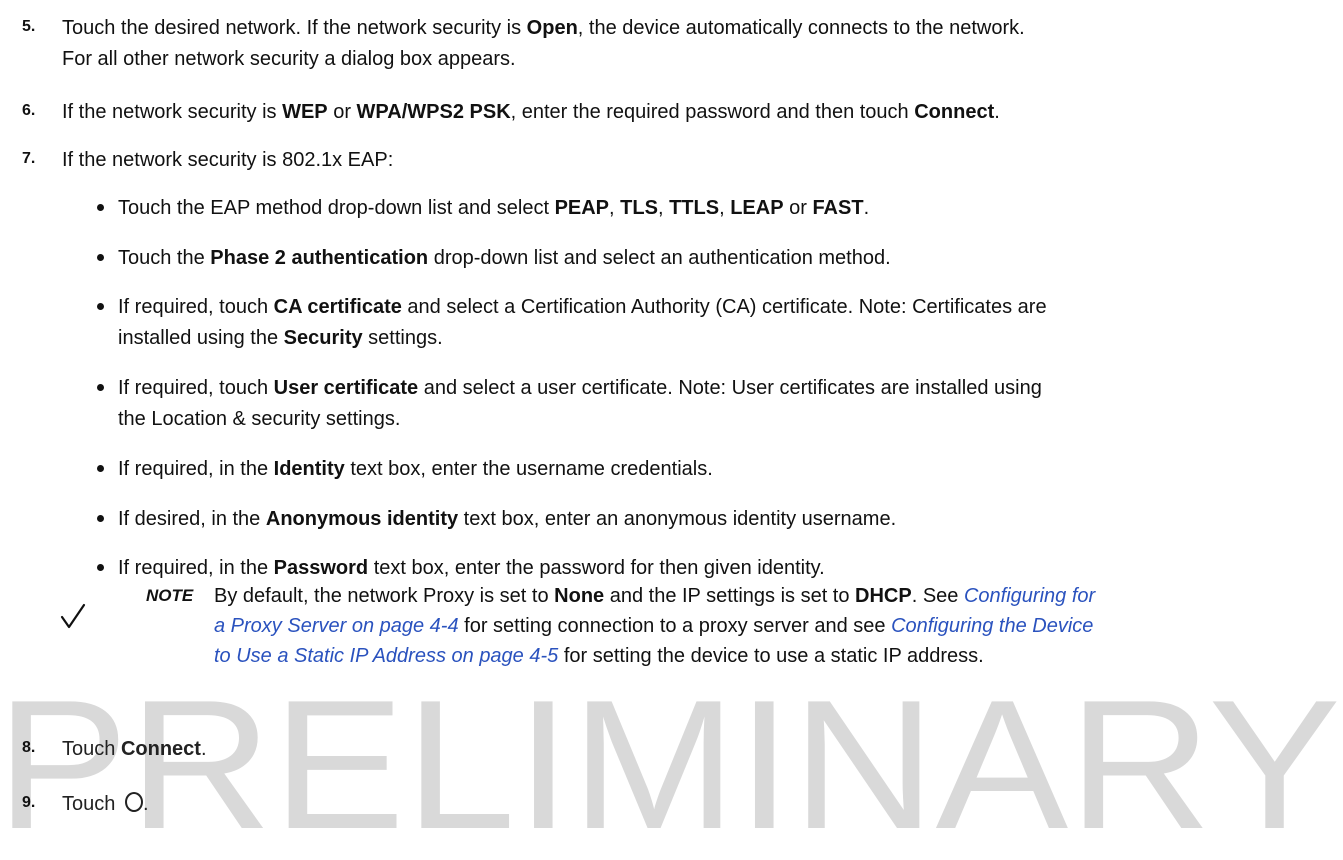 The height and width of the screenshot is (860, 1343). Describe the element at coordinates (319, 258) in the screenshot. I see `bold-term: Phase 2 authentication` at that location.